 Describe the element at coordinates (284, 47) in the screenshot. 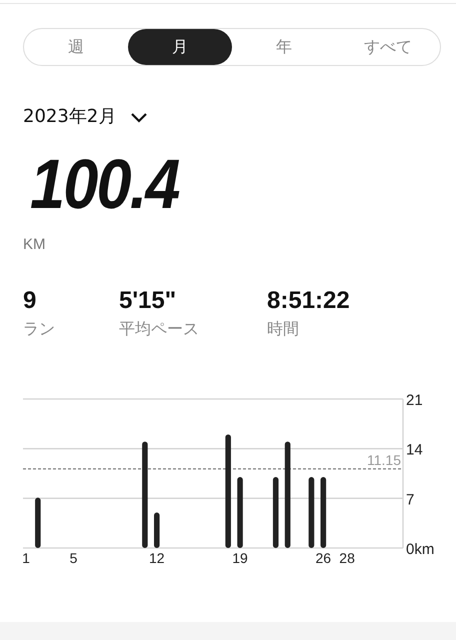

I see `period-tab: 年` at that location.